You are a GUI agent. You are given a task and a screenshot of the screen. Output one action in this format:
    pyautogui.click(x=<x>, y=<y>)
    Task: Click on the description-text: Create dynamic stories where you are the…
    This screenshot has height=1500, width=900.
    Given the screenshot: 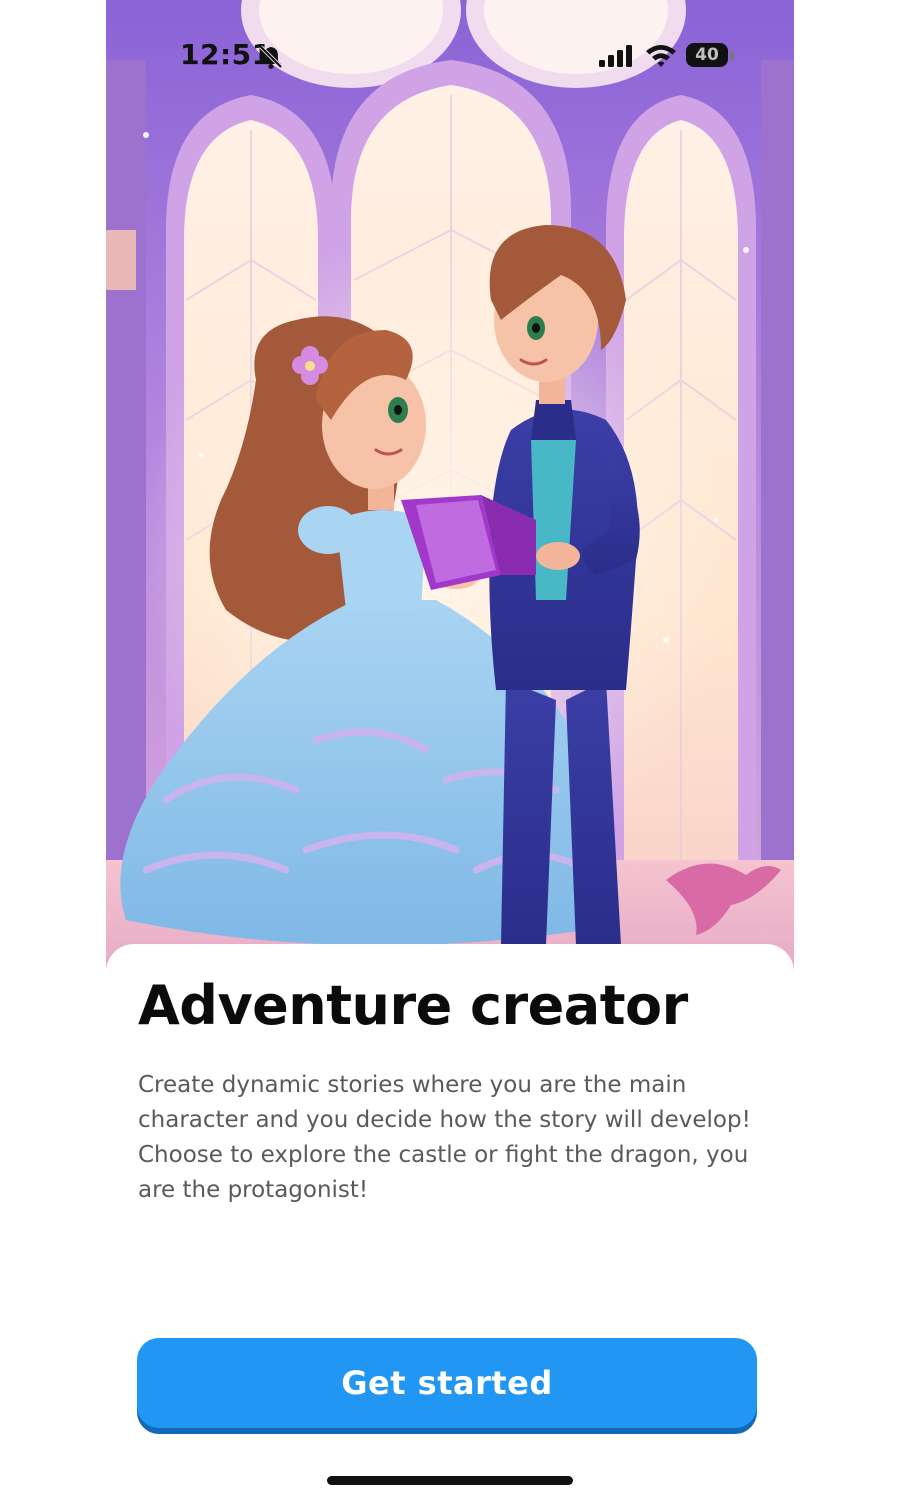 What is the action you would take?
    pyautogui.click(x=444, y=1137)
    